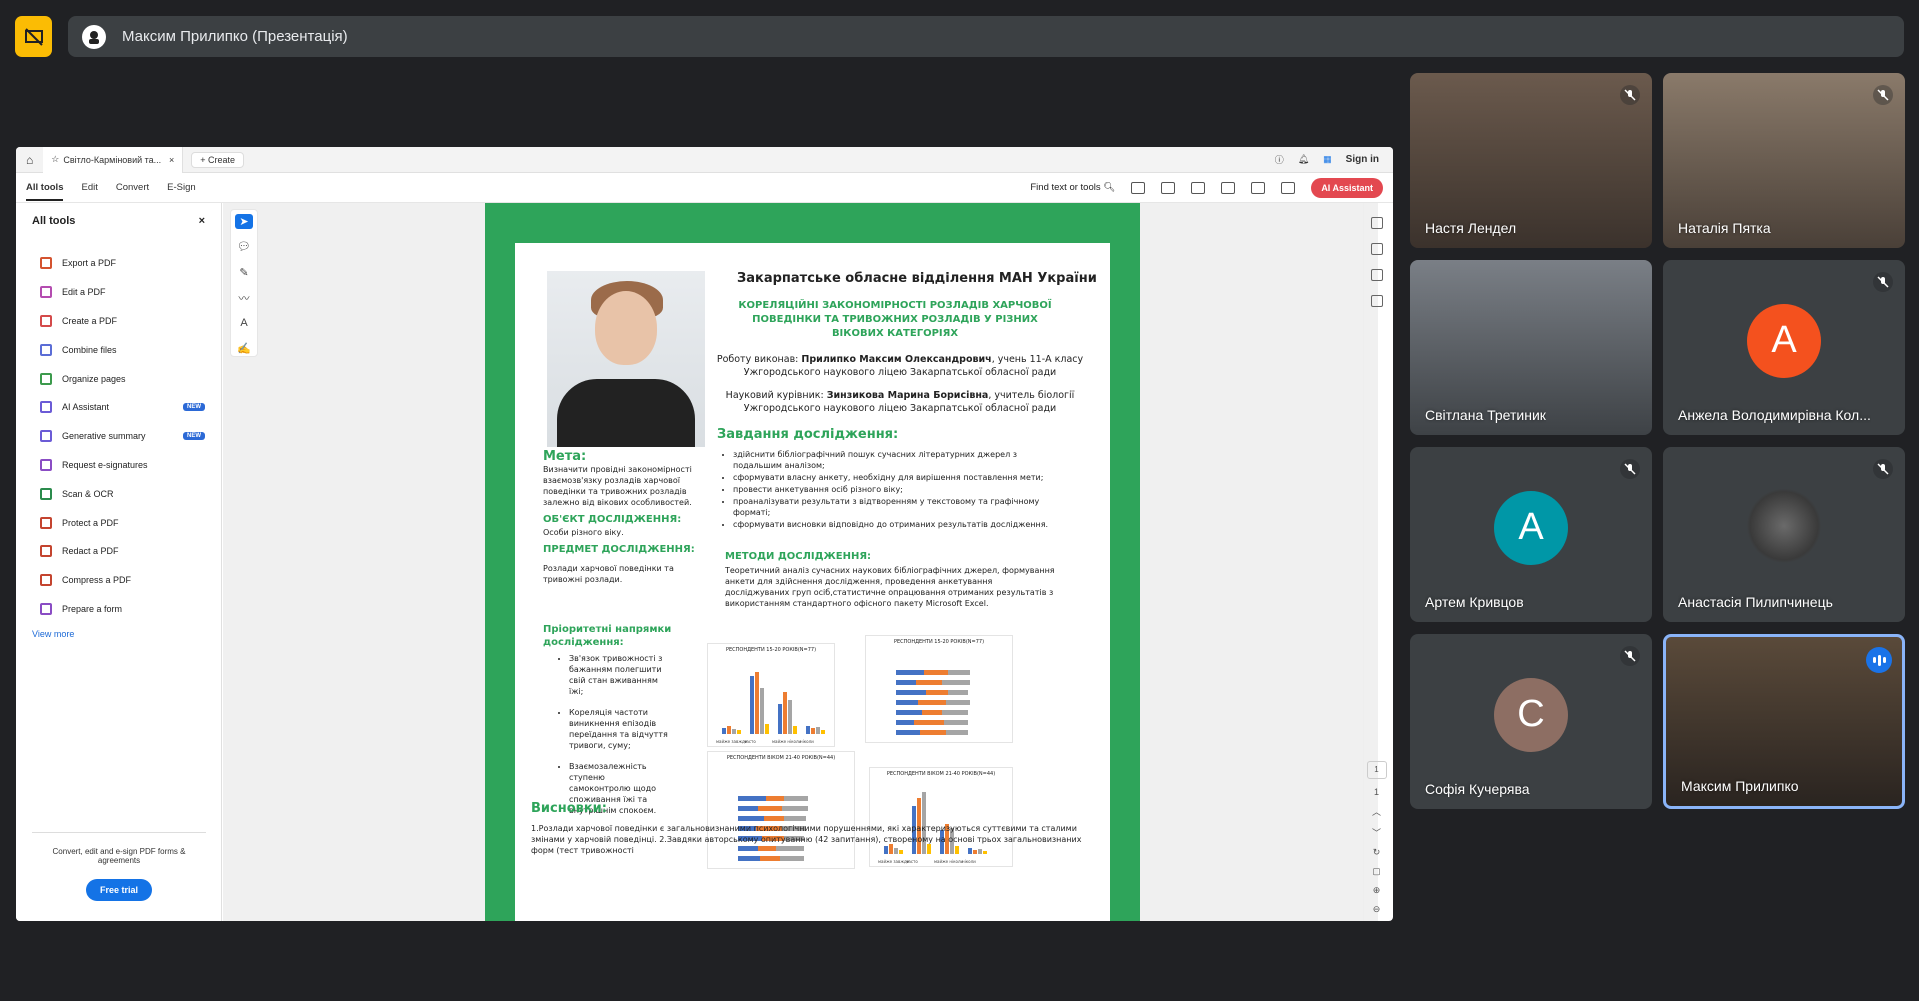  What do you see at coordinates (583, 532) in the screenshot?
I see `object-text: Особи різного віку.` at bounding box center [583, 532].